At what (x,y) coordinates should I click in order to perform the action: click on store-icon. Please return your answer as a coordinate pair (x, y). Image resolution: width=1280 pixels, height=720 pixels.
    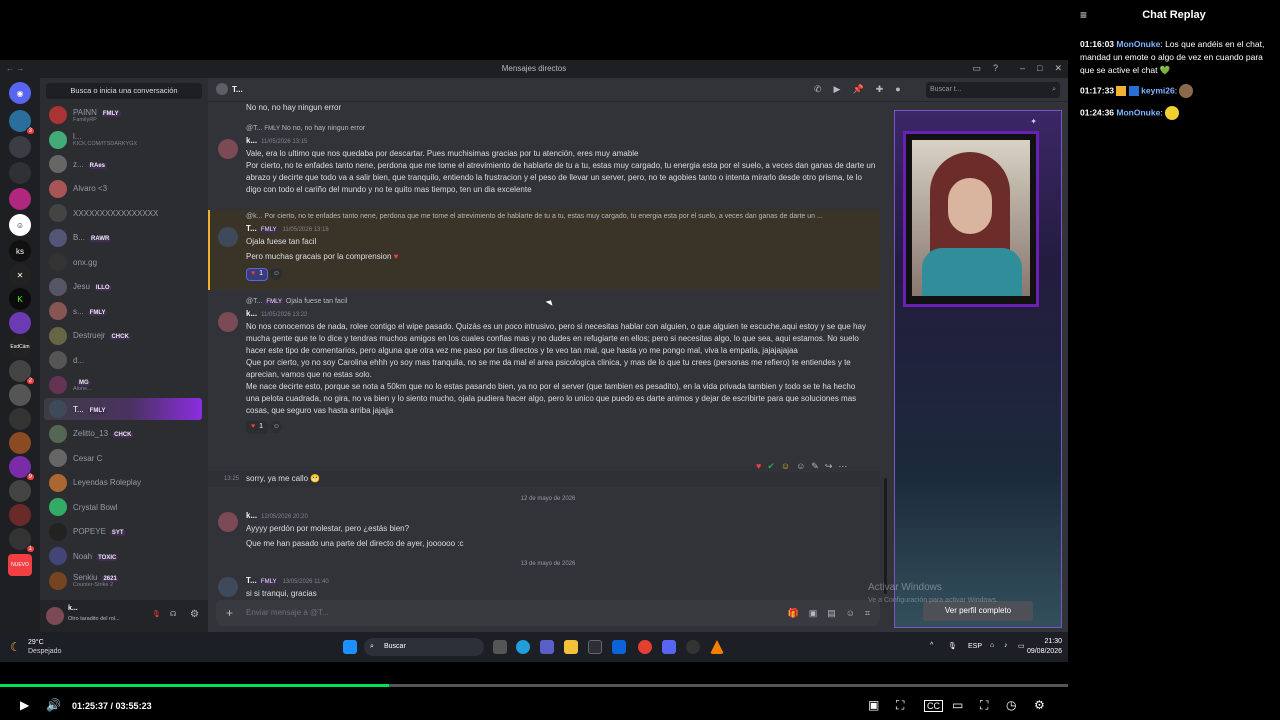
    Looking at the image, I should click on (595, 647).